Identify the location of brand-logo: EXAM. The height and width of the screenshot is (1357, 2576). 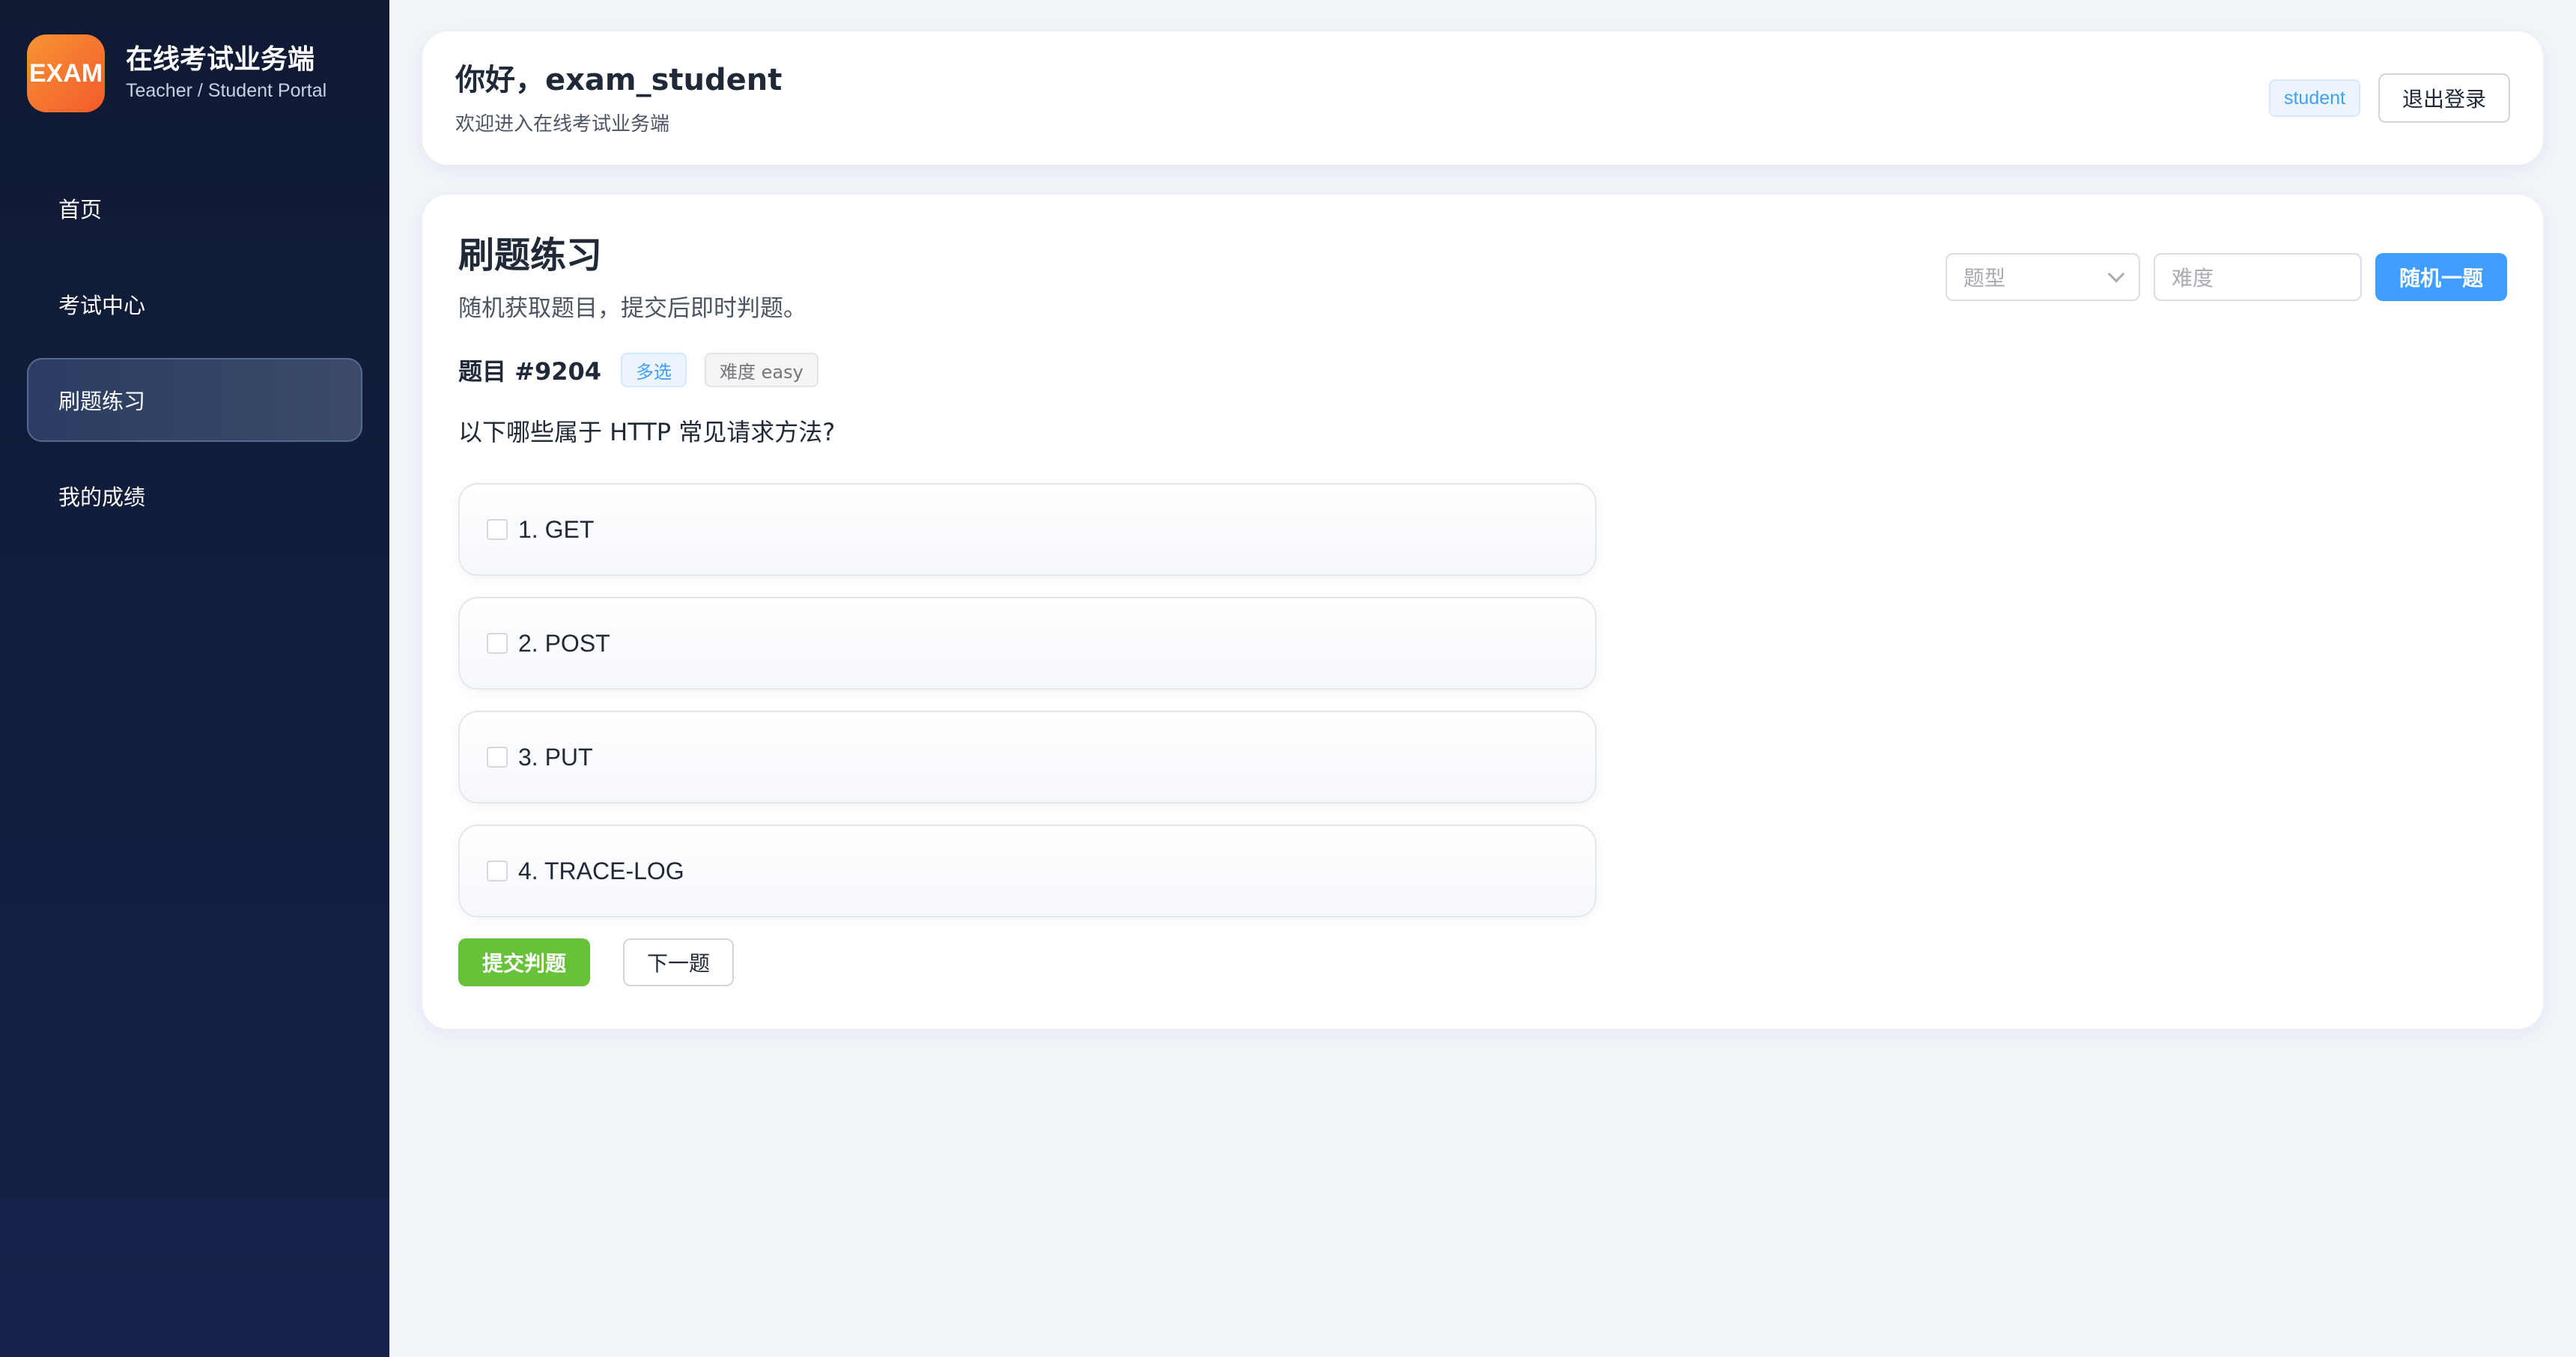
(66, 73).